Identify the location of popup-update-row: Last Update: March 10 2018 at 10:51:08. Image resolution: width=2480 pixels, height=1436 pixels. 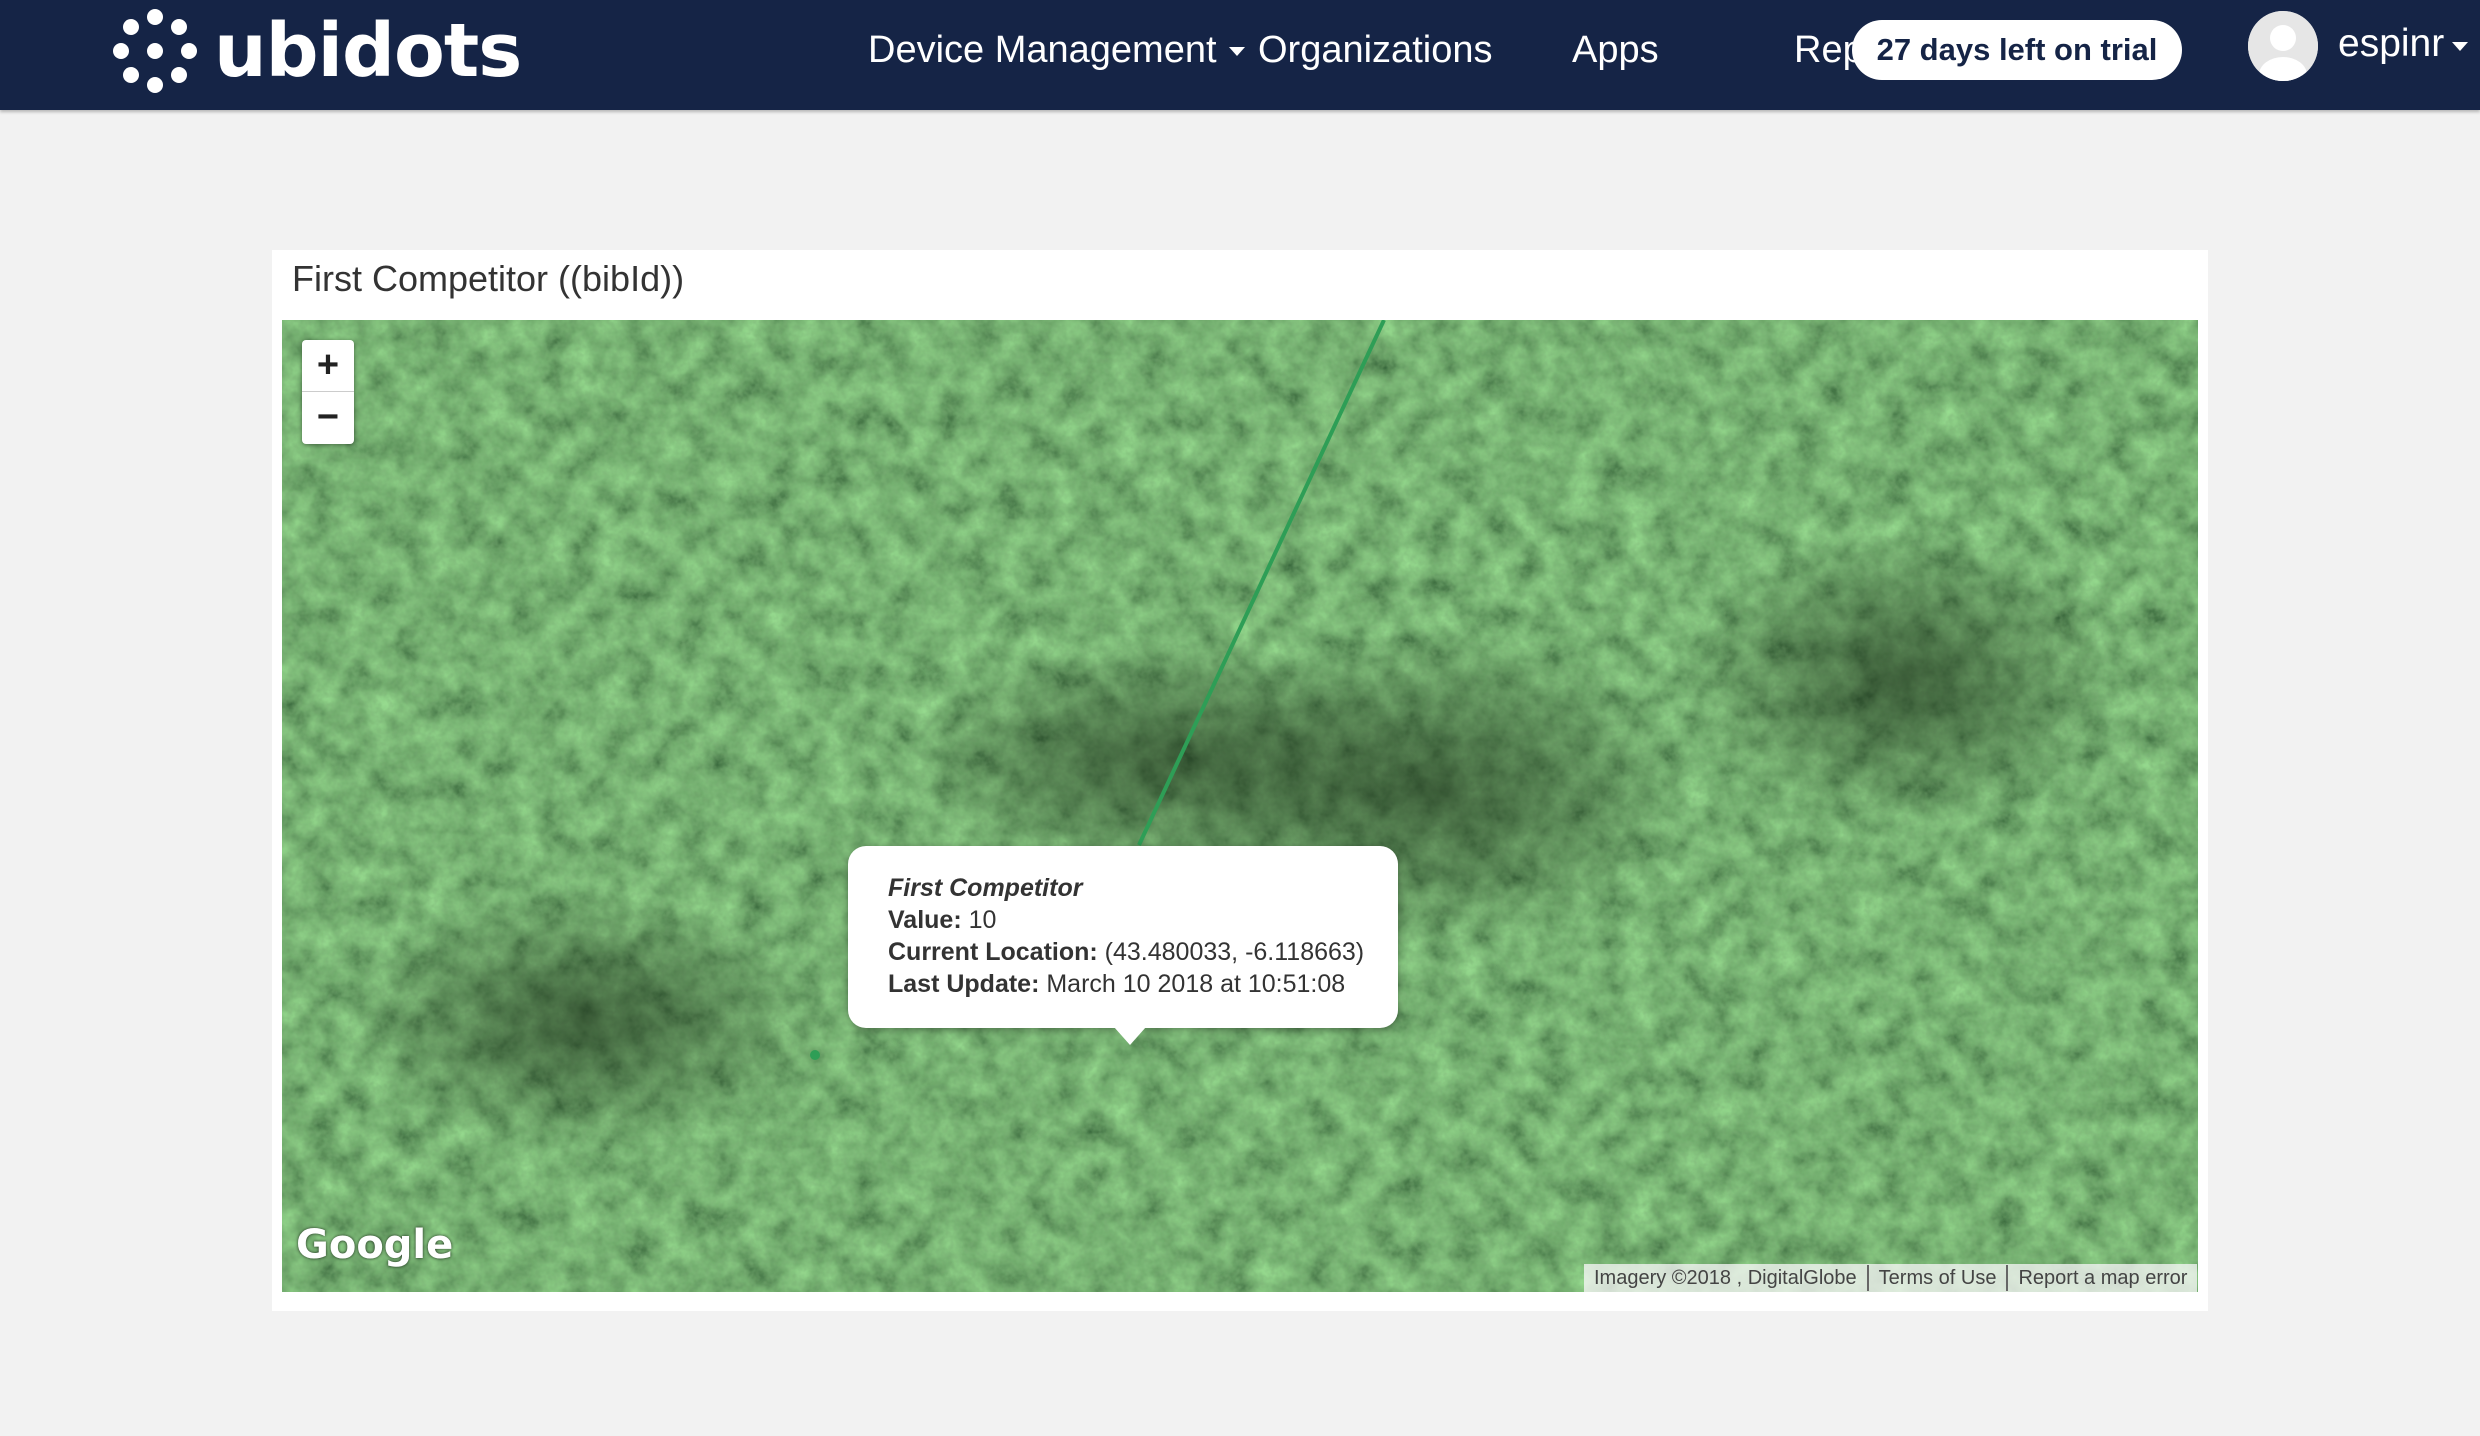
(1126, 984).